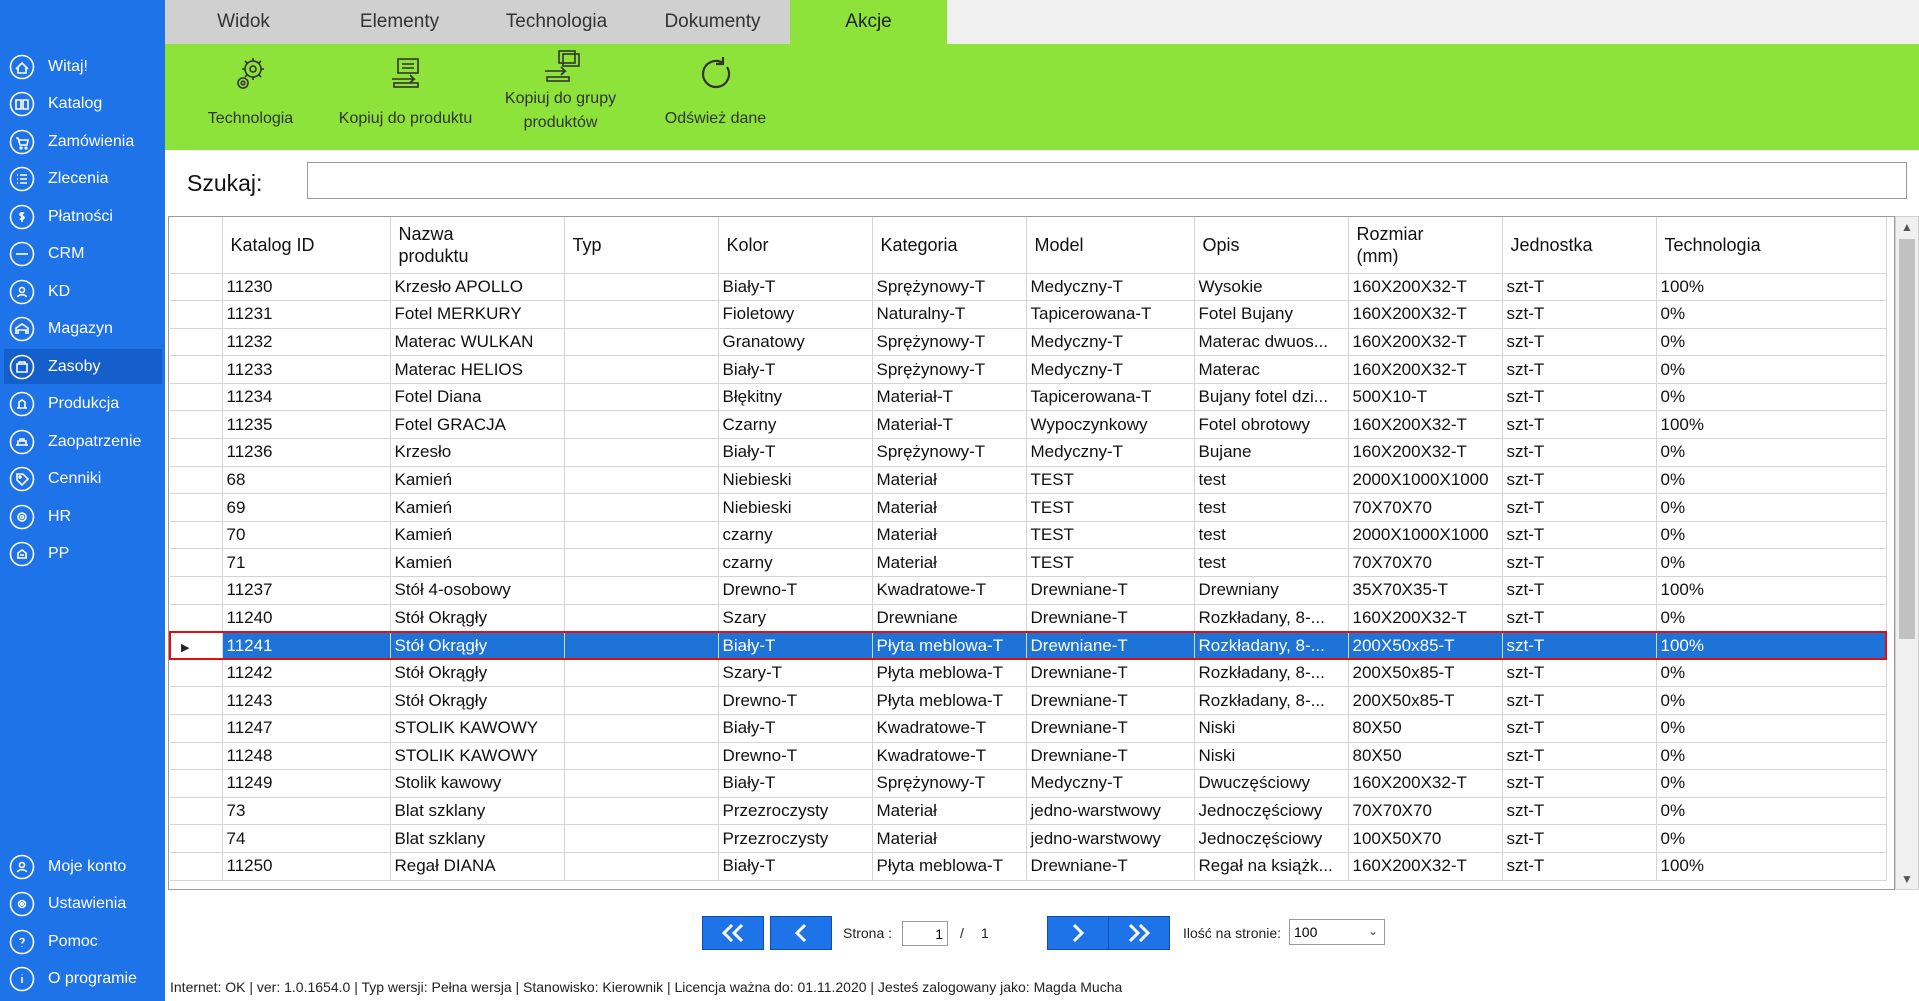 The height and width of the screenshot is (1001, 1919). What do you see at coordinates (795, 535) in the screenshot?
I see `cell-kolor: czarny` at bounding box center [795, 535].